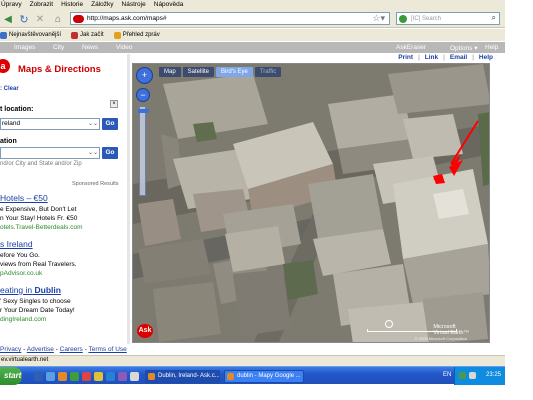  What do you see at coordinates (16, 244) in the screenshot?
I see `ad-title-ireland: s Ireland` at bounding box center [16, 244].